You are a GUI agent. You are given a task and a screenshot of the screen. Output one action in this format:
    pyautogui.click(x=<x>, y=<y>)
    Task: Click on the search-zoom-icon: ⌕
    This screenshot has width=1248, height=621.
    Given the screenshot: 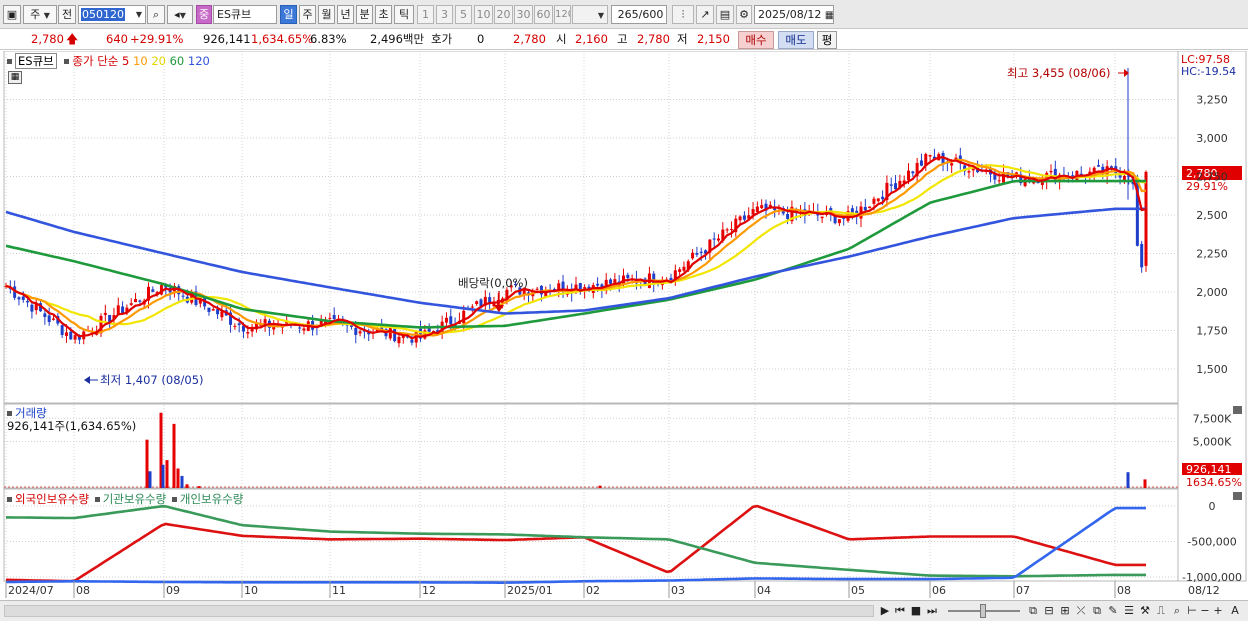 What is the action you would take?
    pyautogui.click(x=1177, y=611)
    